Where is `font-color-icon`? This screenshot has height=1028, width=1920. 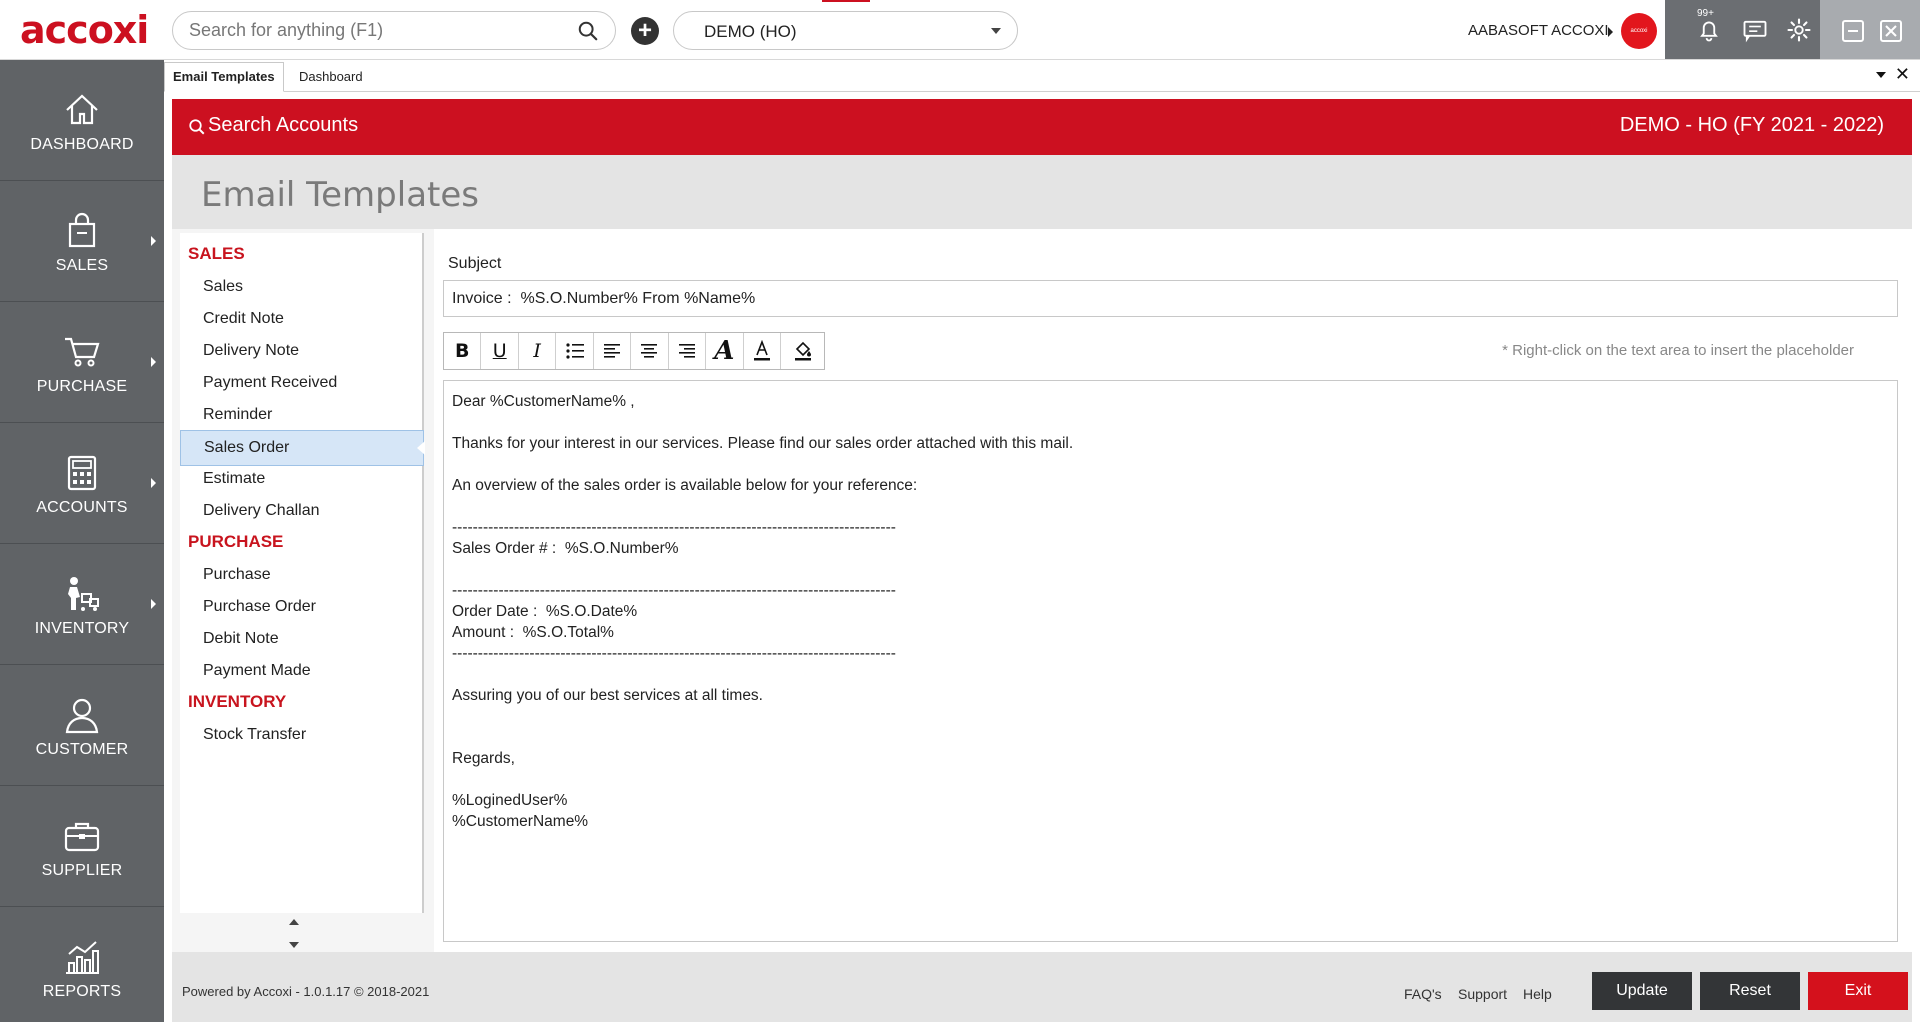
font-color-icon is located at coordinates (761, 350).